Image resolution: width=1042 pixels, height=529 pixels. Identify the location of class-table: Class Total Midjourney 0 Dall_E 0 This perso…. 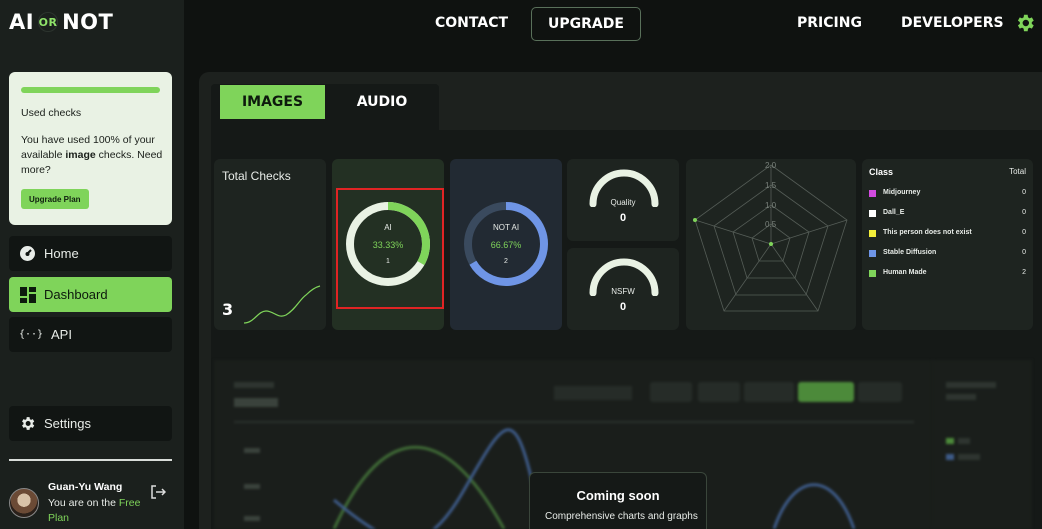
(947, 244).